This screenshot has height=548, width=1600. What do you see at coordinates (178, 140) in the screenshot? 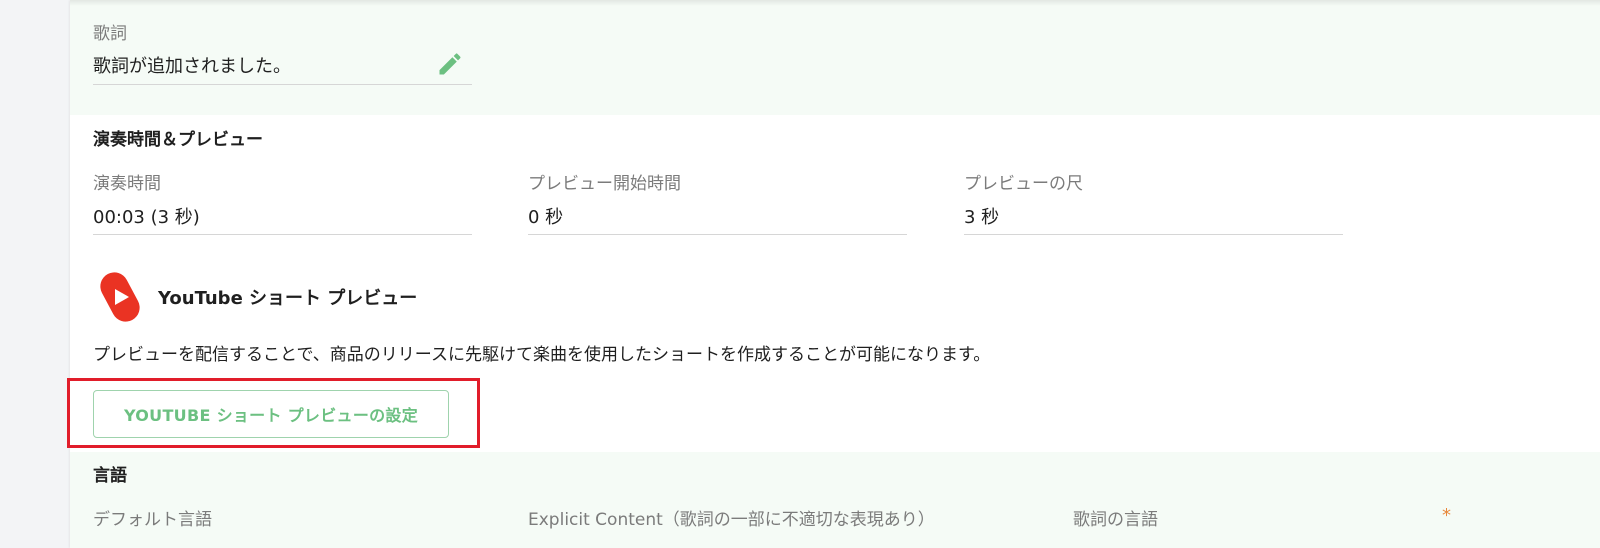
I see `duration-section-title: 演奏時間＆プレビュー` at bounding box center [178, 140].